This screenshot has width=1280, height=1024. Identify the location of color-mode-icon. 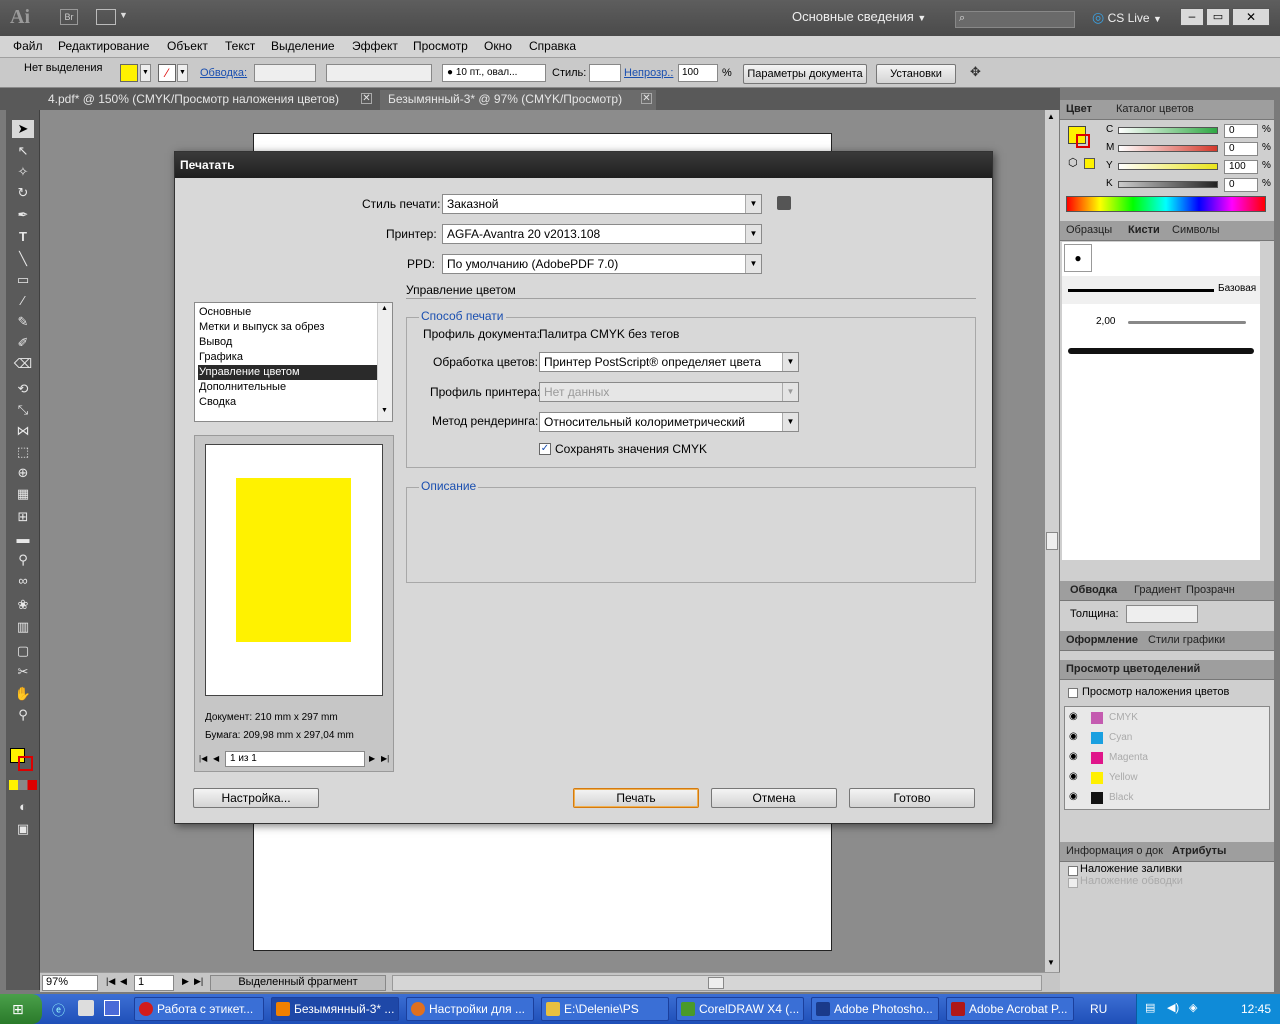
(23, 785).